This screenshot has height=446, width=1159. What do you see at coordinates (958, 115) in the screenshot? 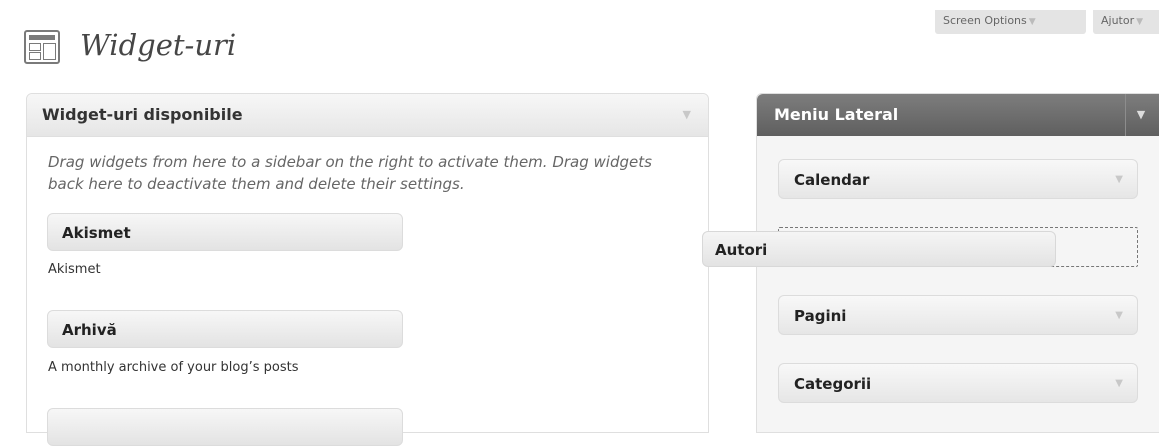
I see `sidebar-header: Meniu Lateral ▼` at bounding box center [958, 115].